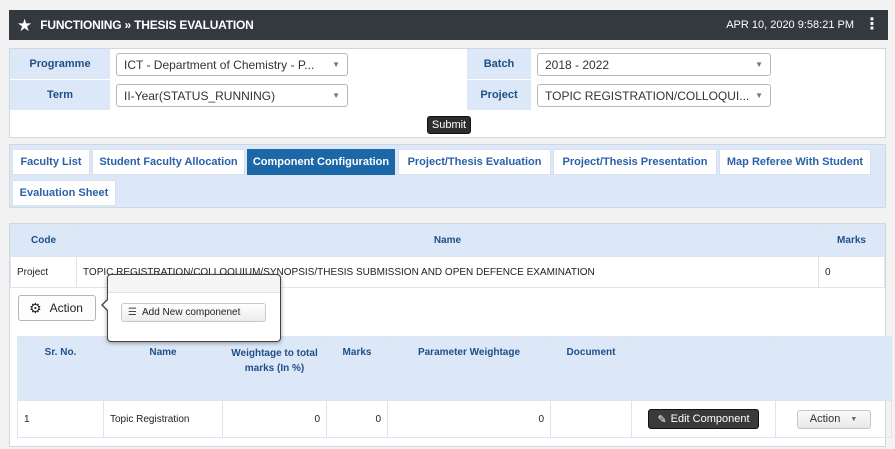 This screenshot has width=895, height=449. I want to click on tab-map-referee: Map Referee With Student, so click(795, 162).